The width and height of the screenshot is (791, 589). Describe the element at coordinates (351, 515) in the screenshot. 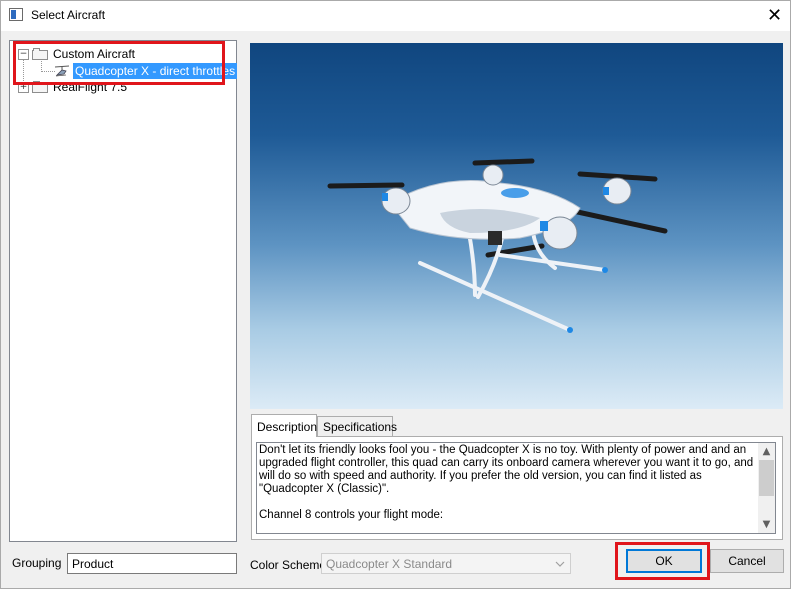

I see `description-paragraph: Channel 8 controls your flight mode:` at that location.